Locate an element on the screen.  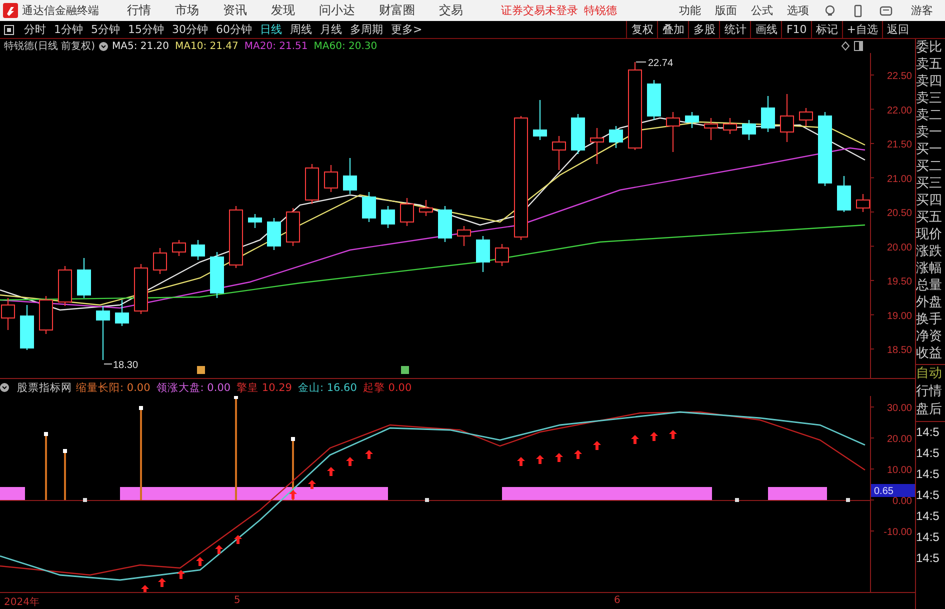
indicator-axis-label: 0.00 is located at coordinates (902, 501).